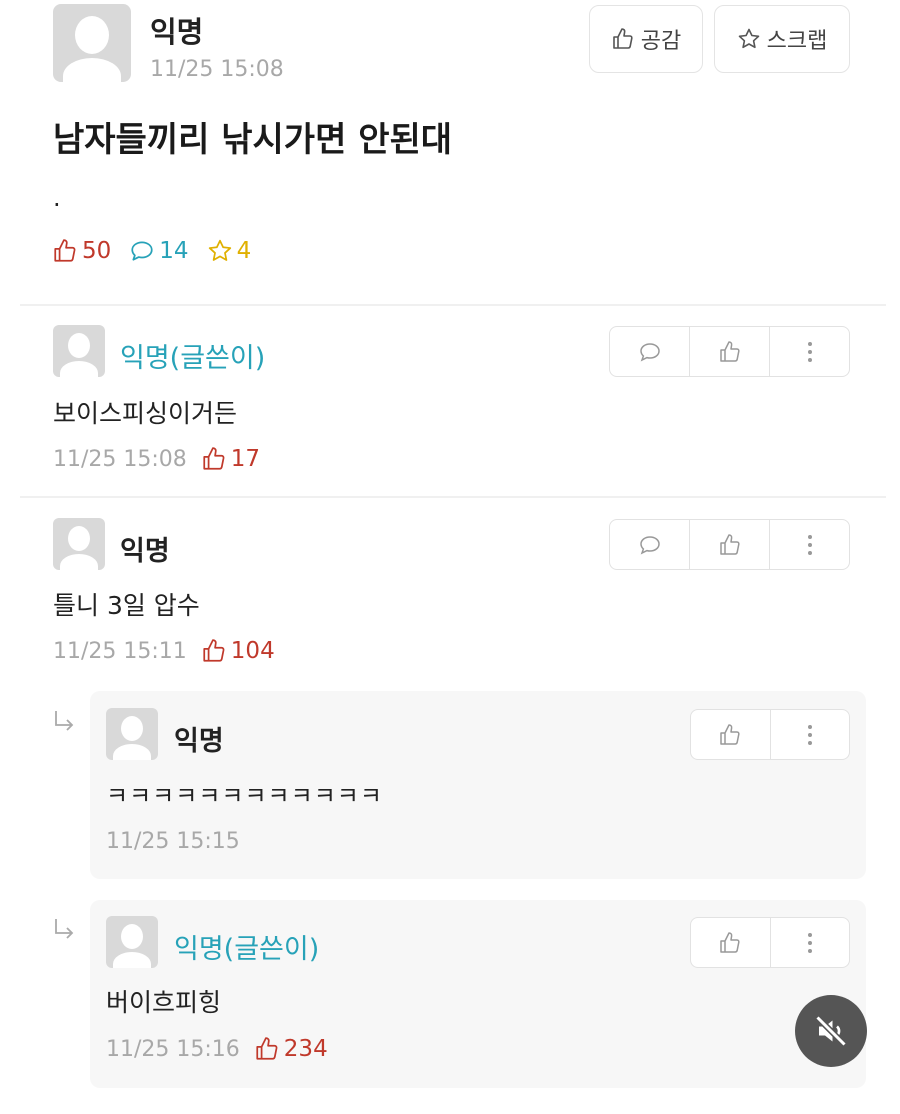 The height and width of the screenshot is (1114, 900). Describe the element at coordinates (145, 413) in the screenshot. I see `comment-text: 보이스피싱이거든` at that location.